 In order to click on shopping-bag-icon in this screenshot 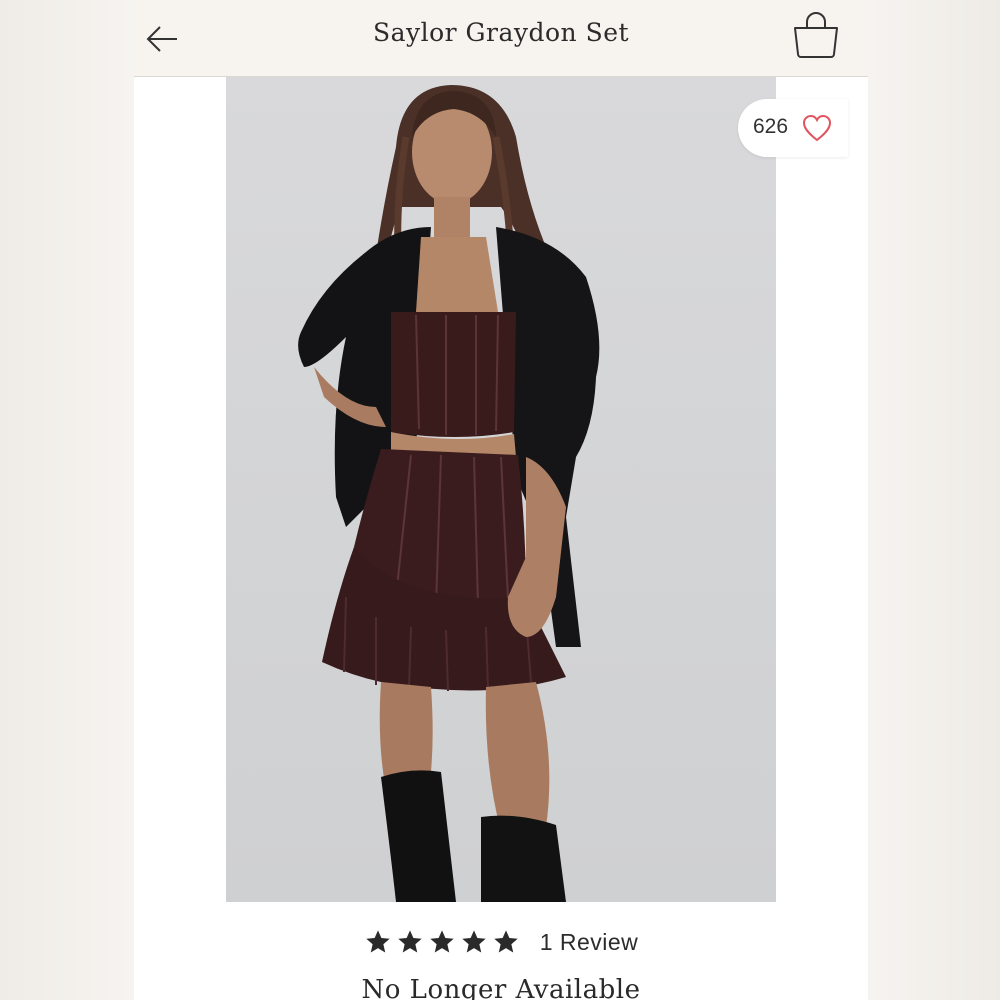, I will do `click(816, 35)`.